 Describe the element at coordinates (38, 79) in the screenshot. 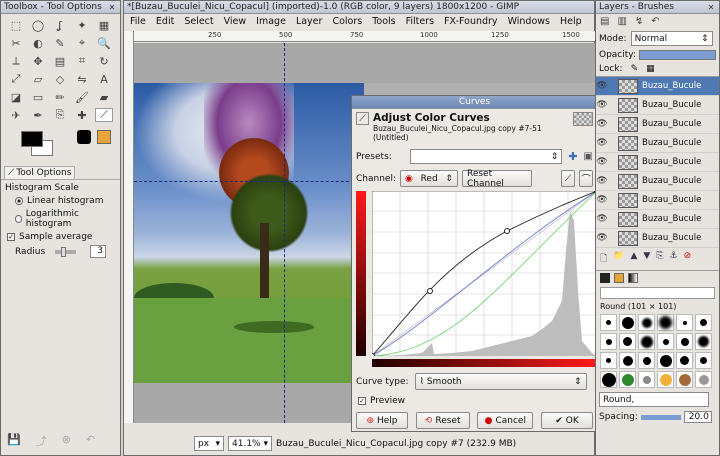

I see `shear-tool-icon: ▱` at that location.